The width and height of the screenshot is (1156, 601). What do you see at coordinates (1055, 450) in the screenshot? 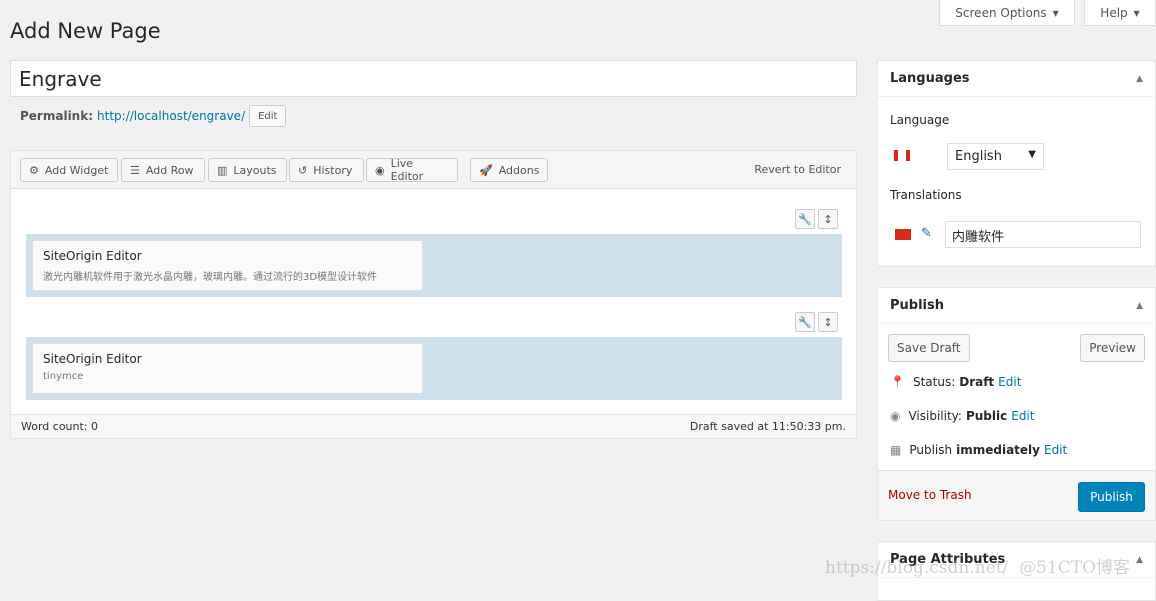
I see `publish-date-edit-link: Edit` at bounding box center [1055, 450].